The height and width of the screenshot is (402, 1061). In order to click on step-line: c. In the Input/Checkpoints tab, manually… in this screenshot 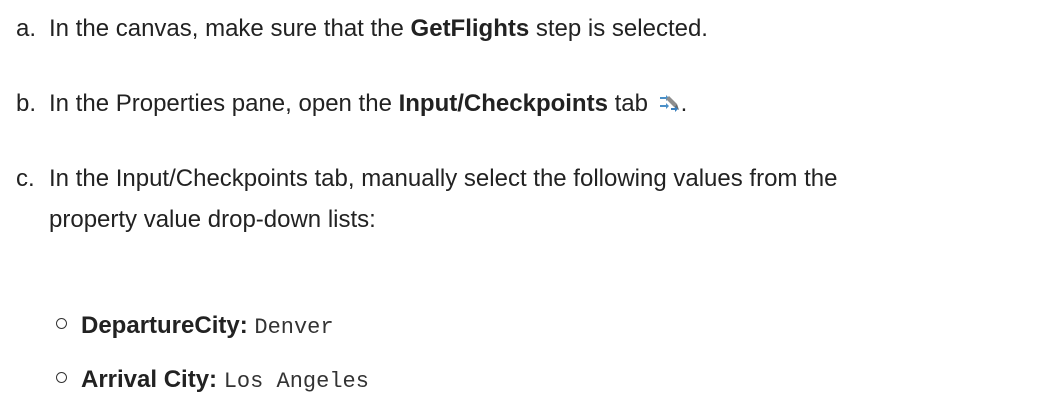, I will do `click(426, 178)`.